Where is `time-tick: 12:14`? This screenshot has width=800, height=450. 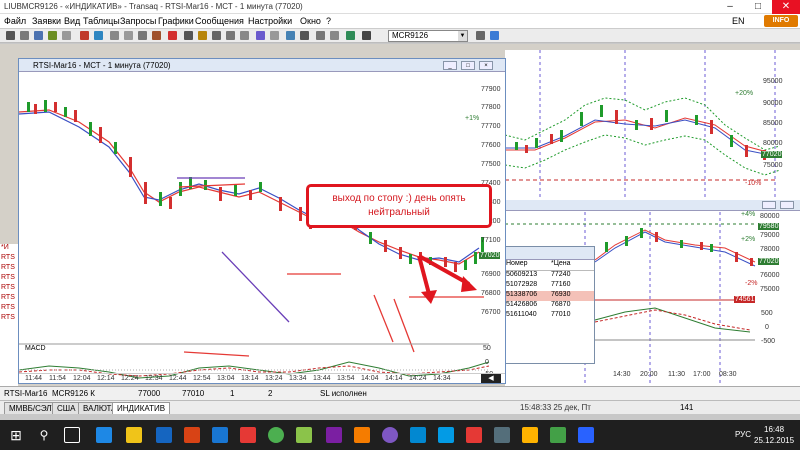 time-tick: 12:14 is located at coordinates (106, 378).